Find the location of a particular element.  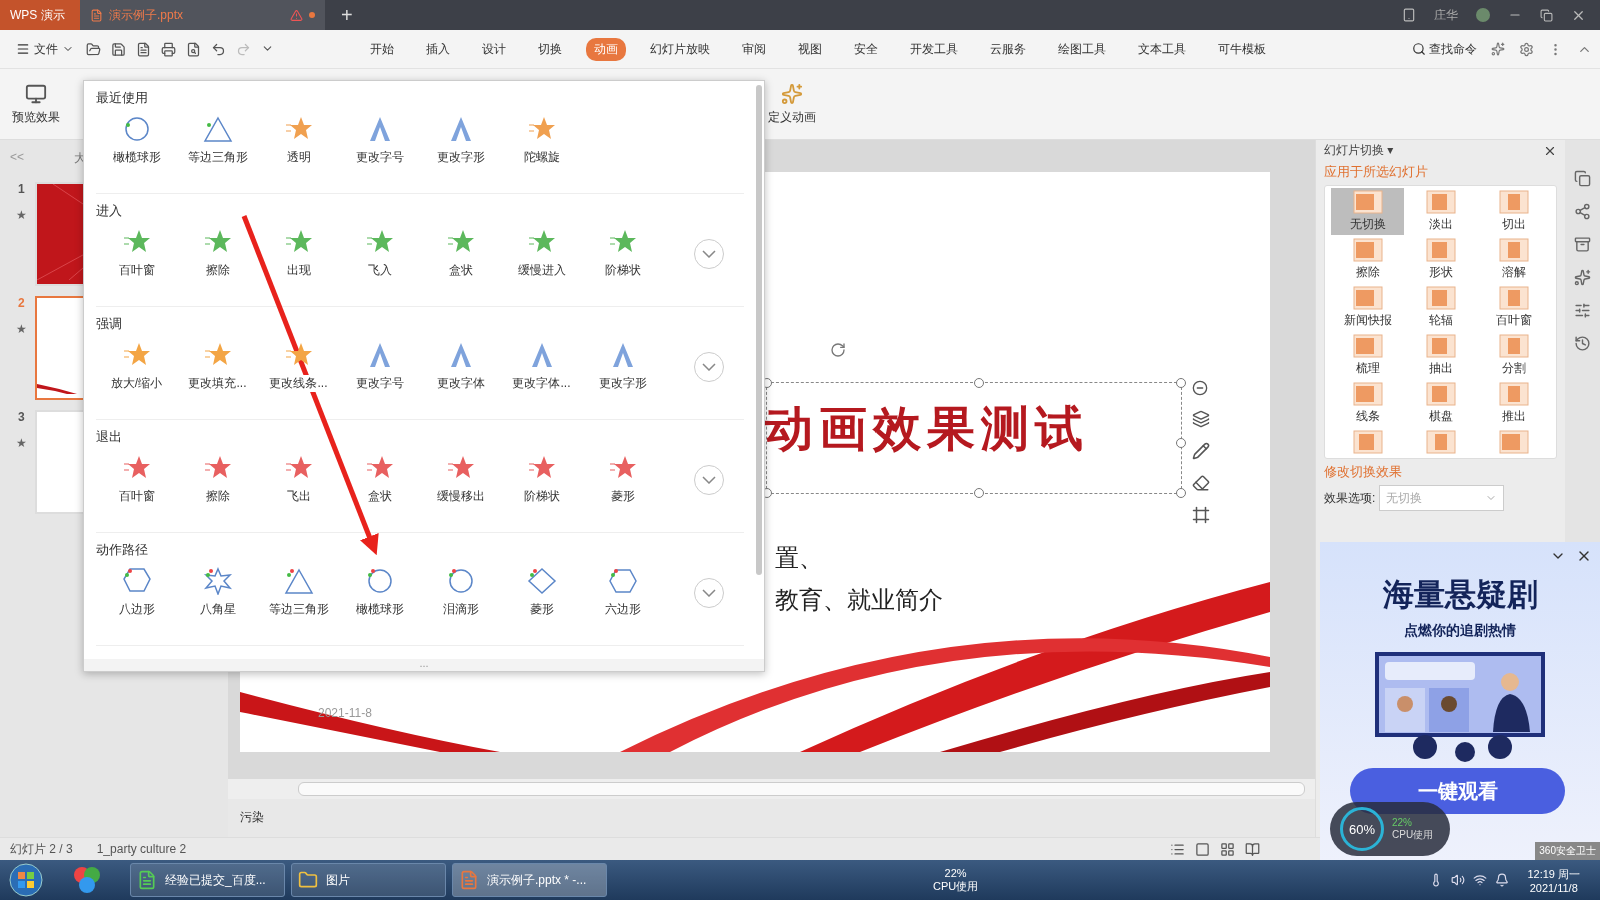

sliders-icon is located at coordinates (1582, 310).